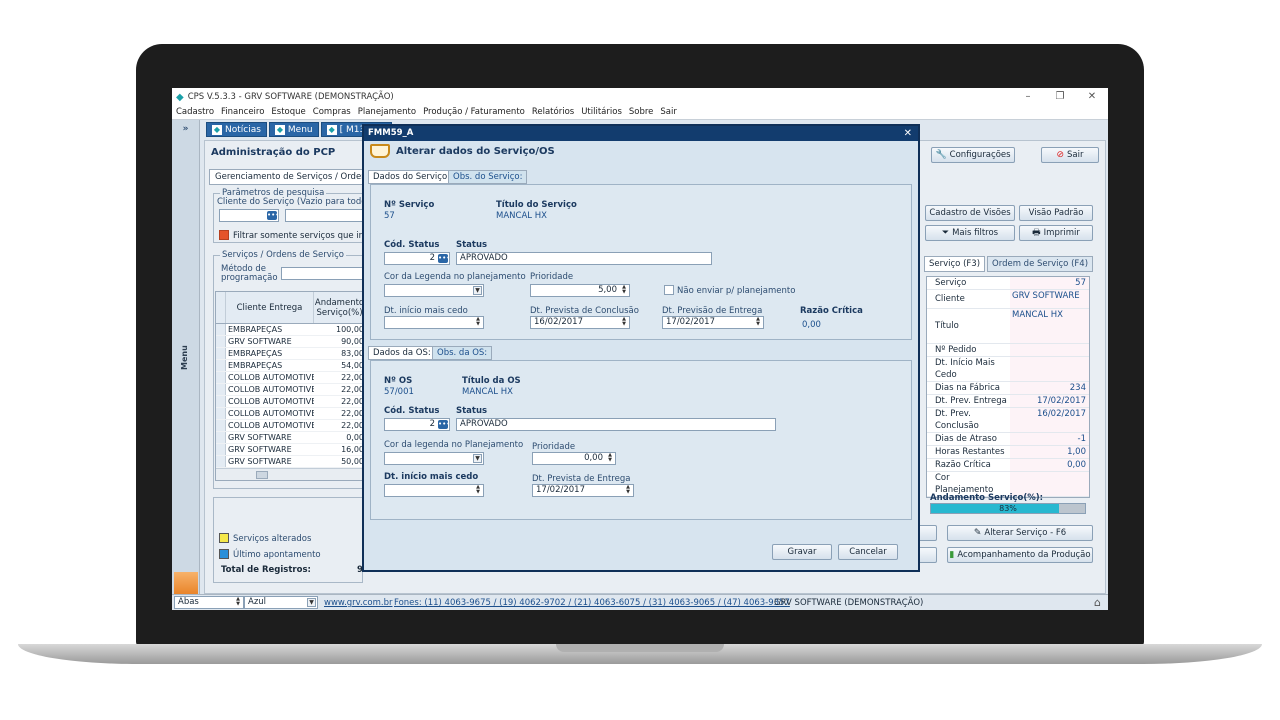  What do you see at coordinates (291, 474) in the screenshot?
I see `grid-hscrollbar` at bounding box center [291, 474].